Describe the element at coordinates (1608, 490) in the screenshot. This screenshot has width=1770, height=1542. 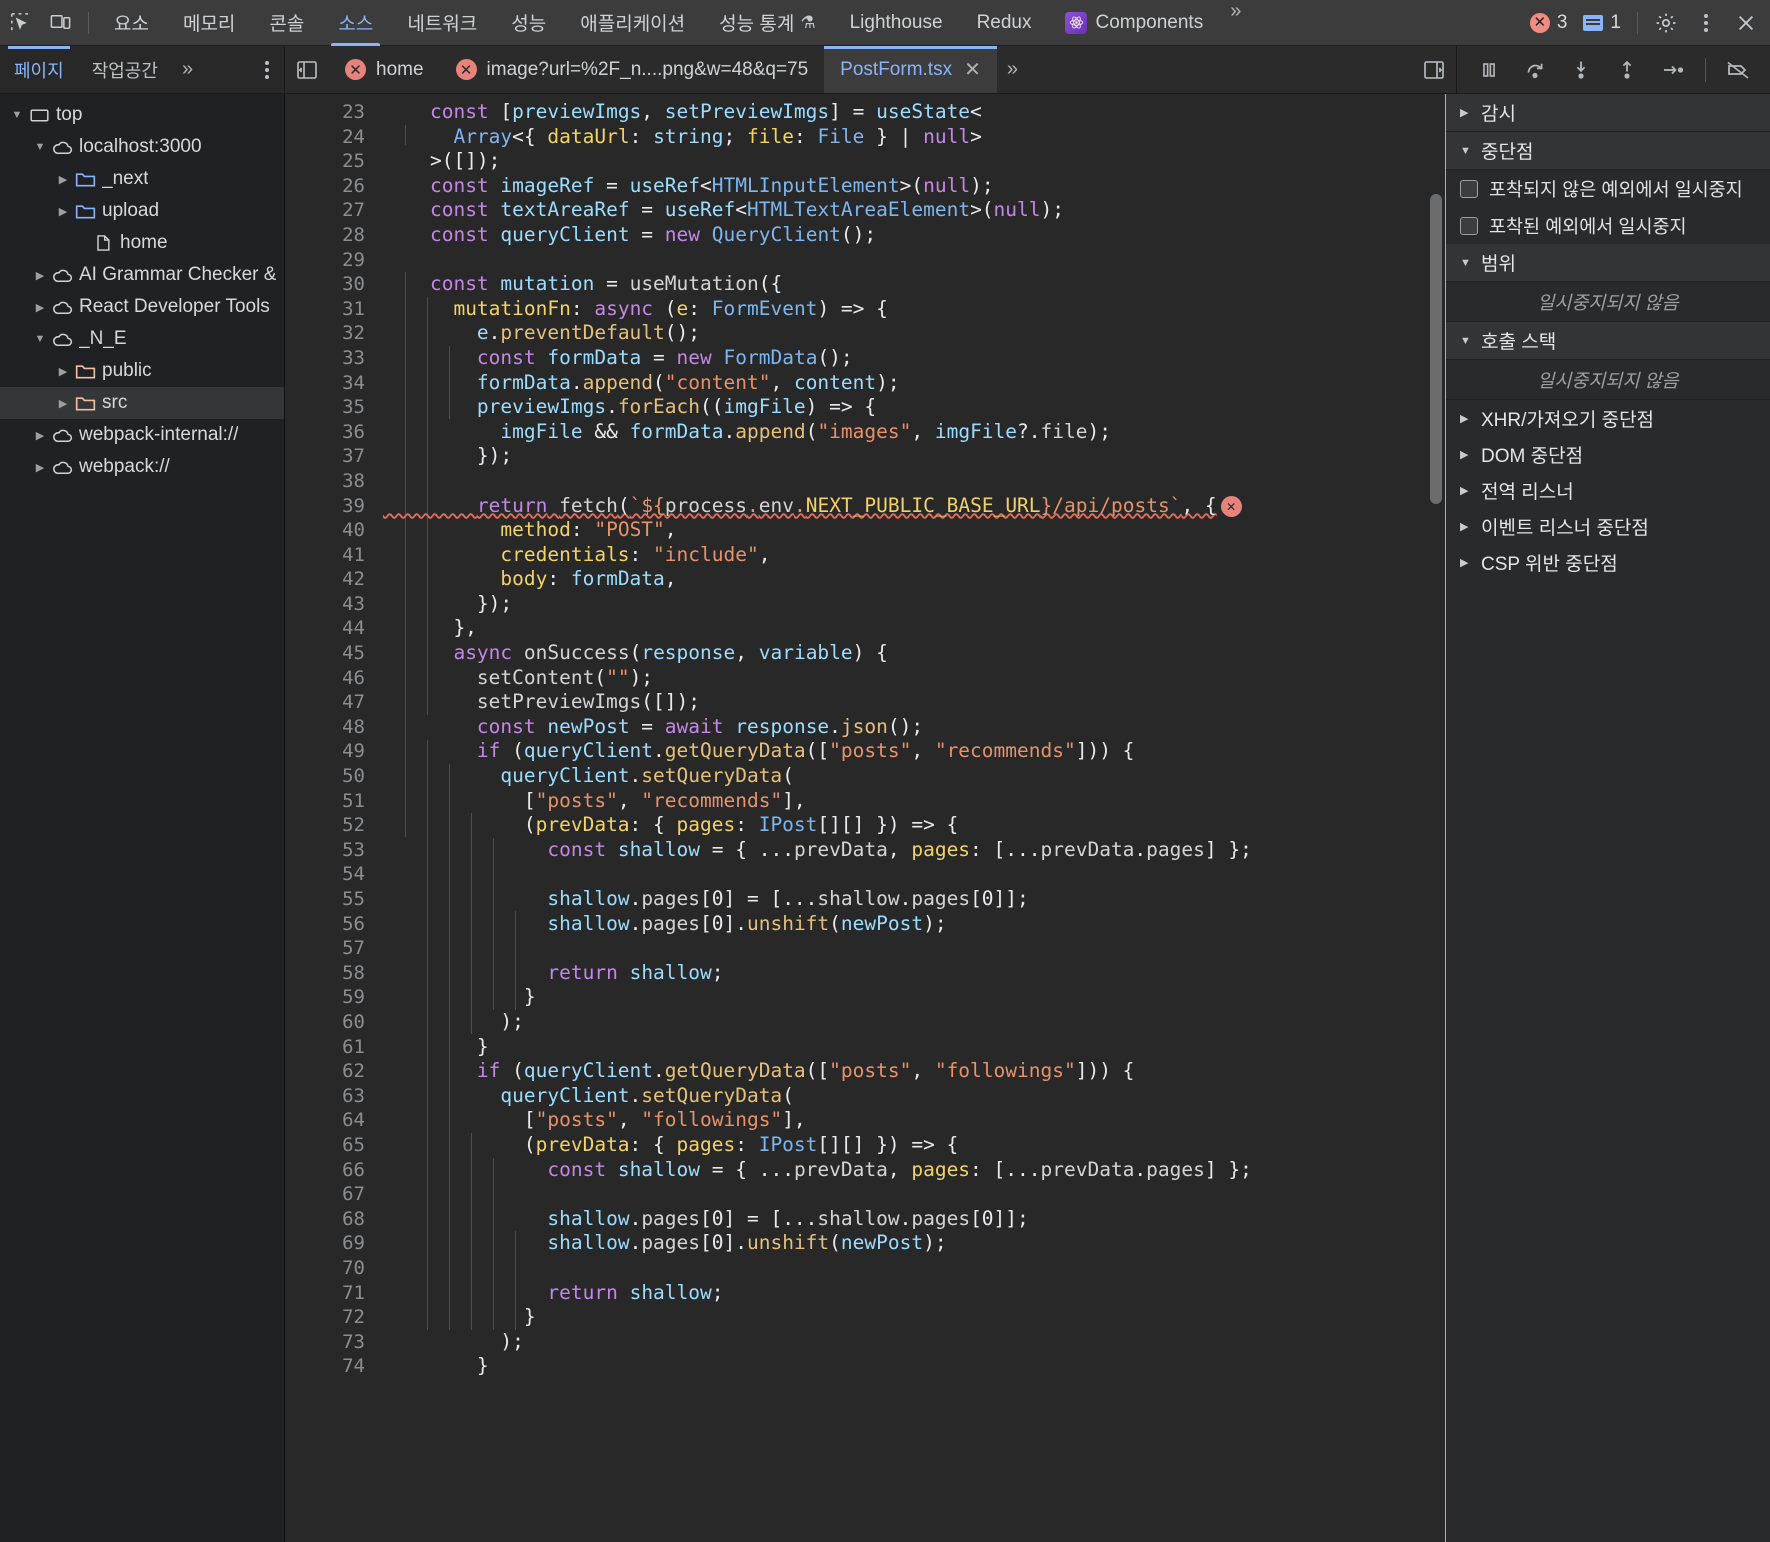
I see `debugger-section-global-listeners: ▶ 전역 리스너` at that location.